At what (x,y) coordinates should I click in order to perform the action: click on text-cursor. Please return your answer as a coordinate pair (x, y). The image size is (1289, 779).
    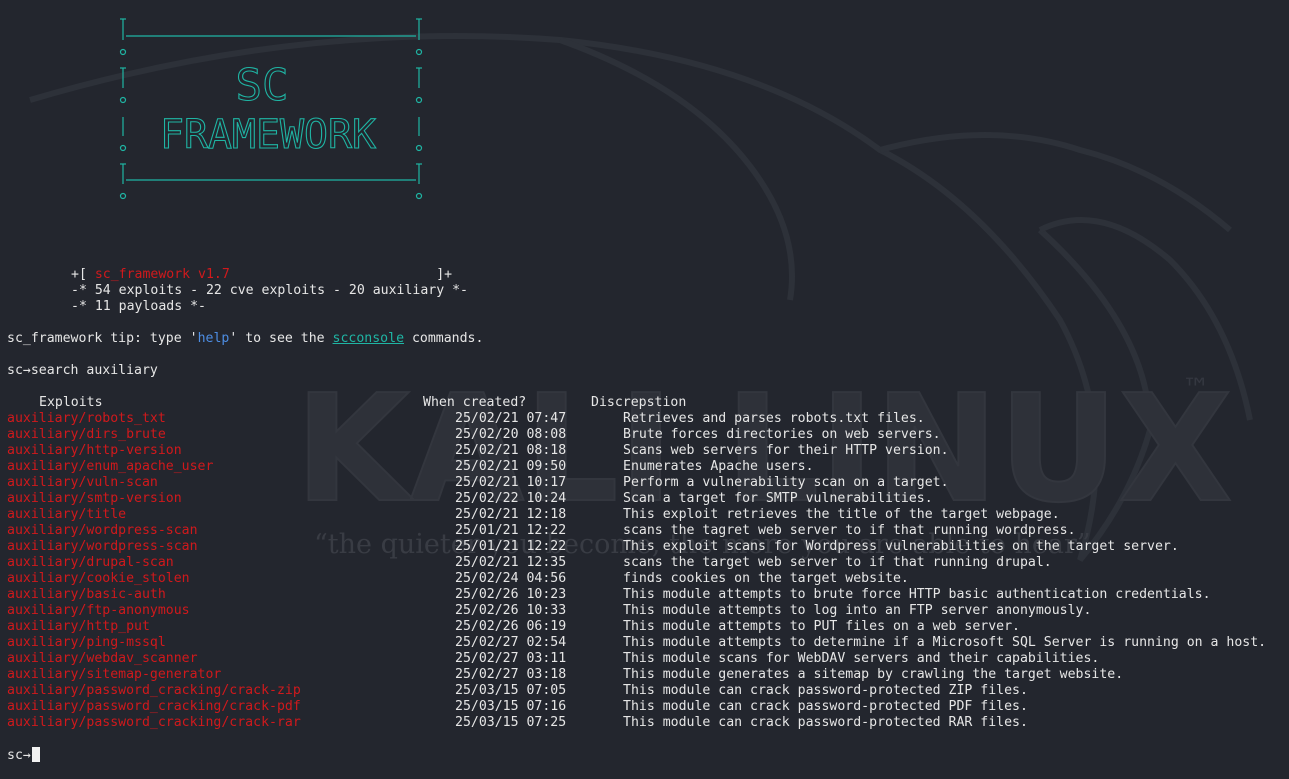
    Looking at the image, I should click on (35, 754).